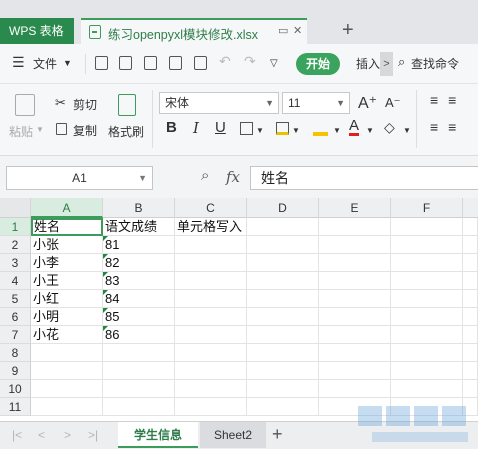 This screenshot has height=449, width=478. Describe the element at coordinates (355, 227) in the screenshot. I see `cell-e1` at that location.